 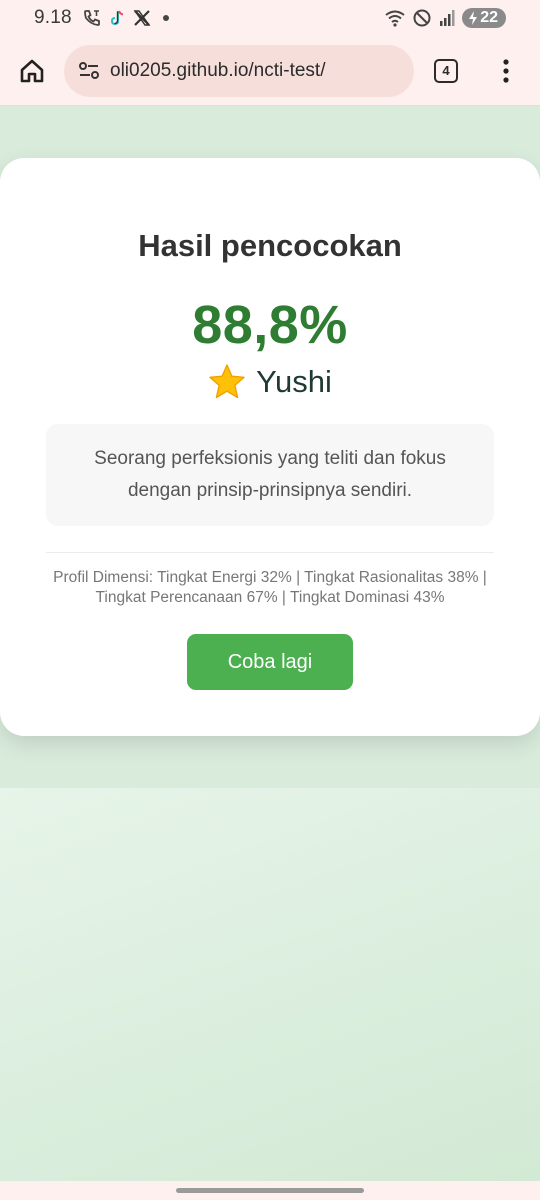 I want to click on tab-switcher-button: 4, so click(x=446, y=70).